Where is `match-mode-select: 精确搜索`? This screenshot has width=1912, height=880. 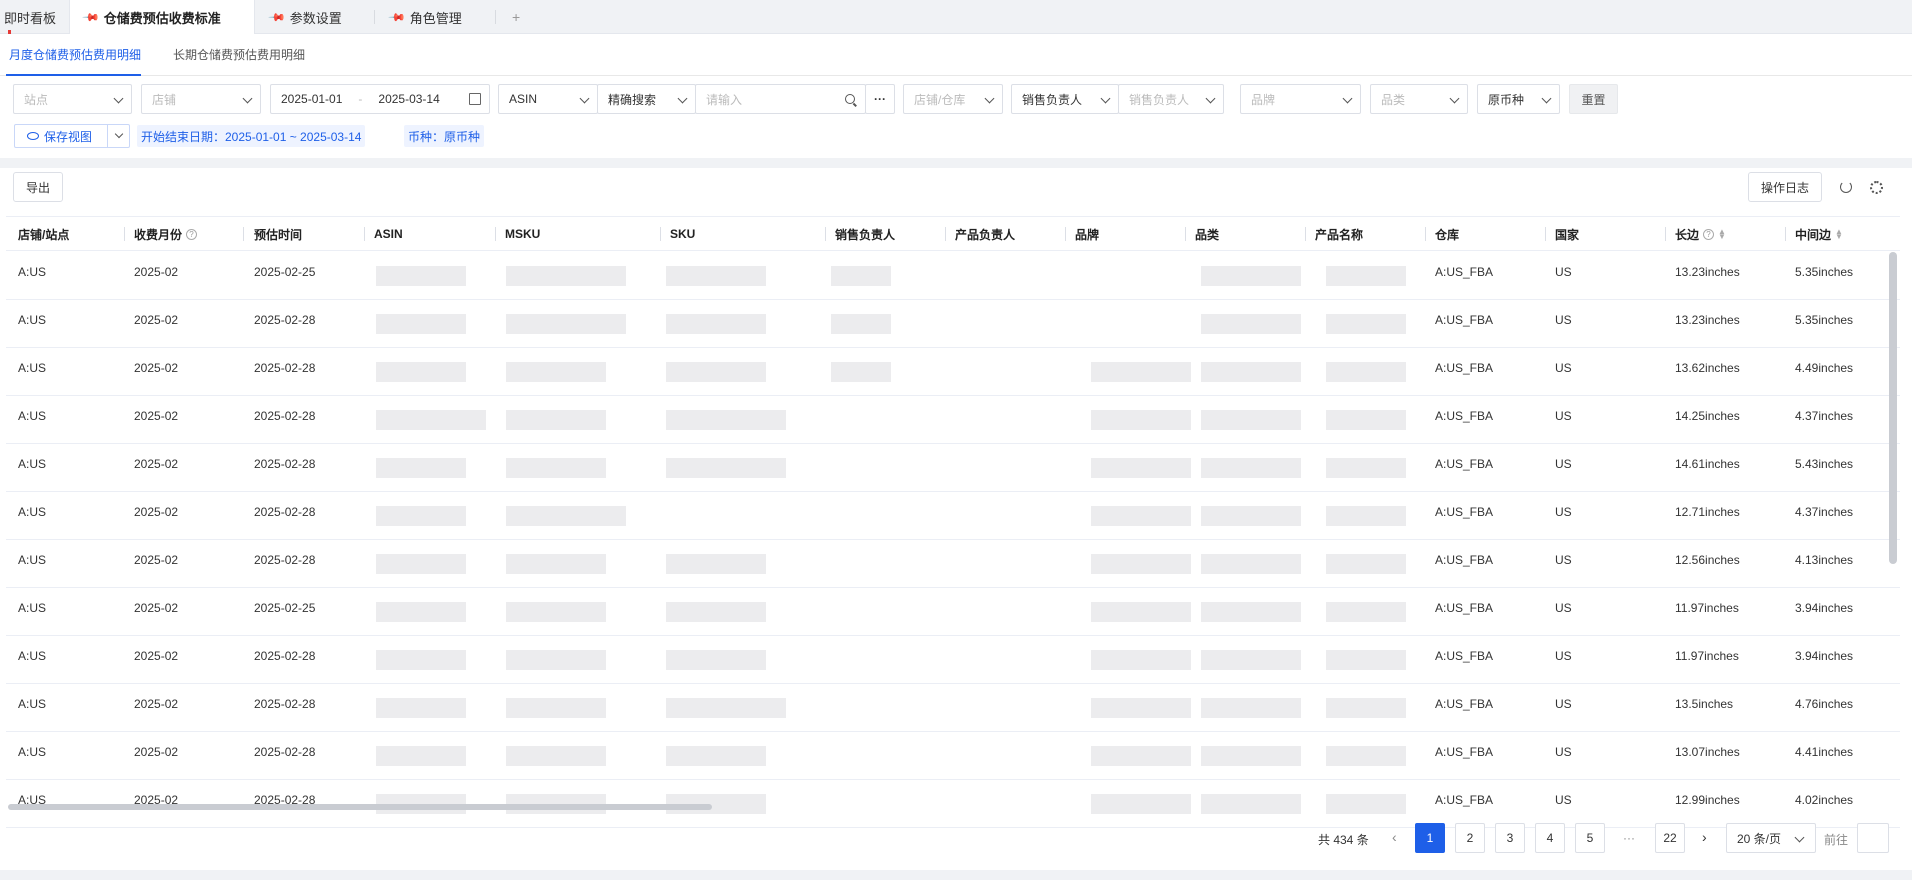 match-mode-select: 精确搜索 is located at coordinates (646, 99).